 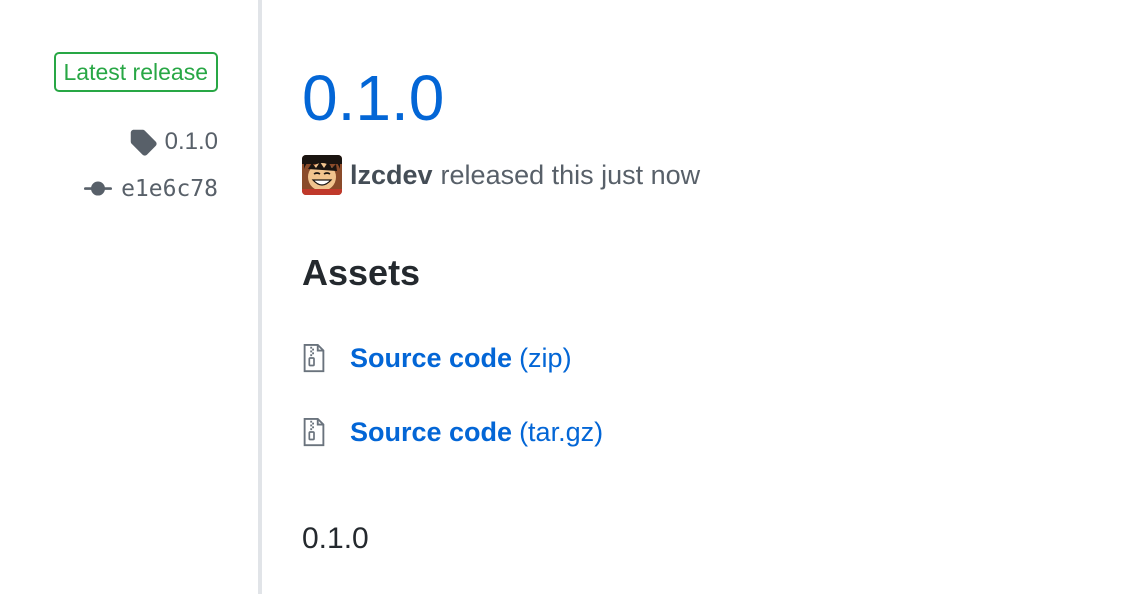 What do you see at coordinates (545, 357) in the screenshot?
I see `asset-ext: (zip)` at bounding box center [545, 357].